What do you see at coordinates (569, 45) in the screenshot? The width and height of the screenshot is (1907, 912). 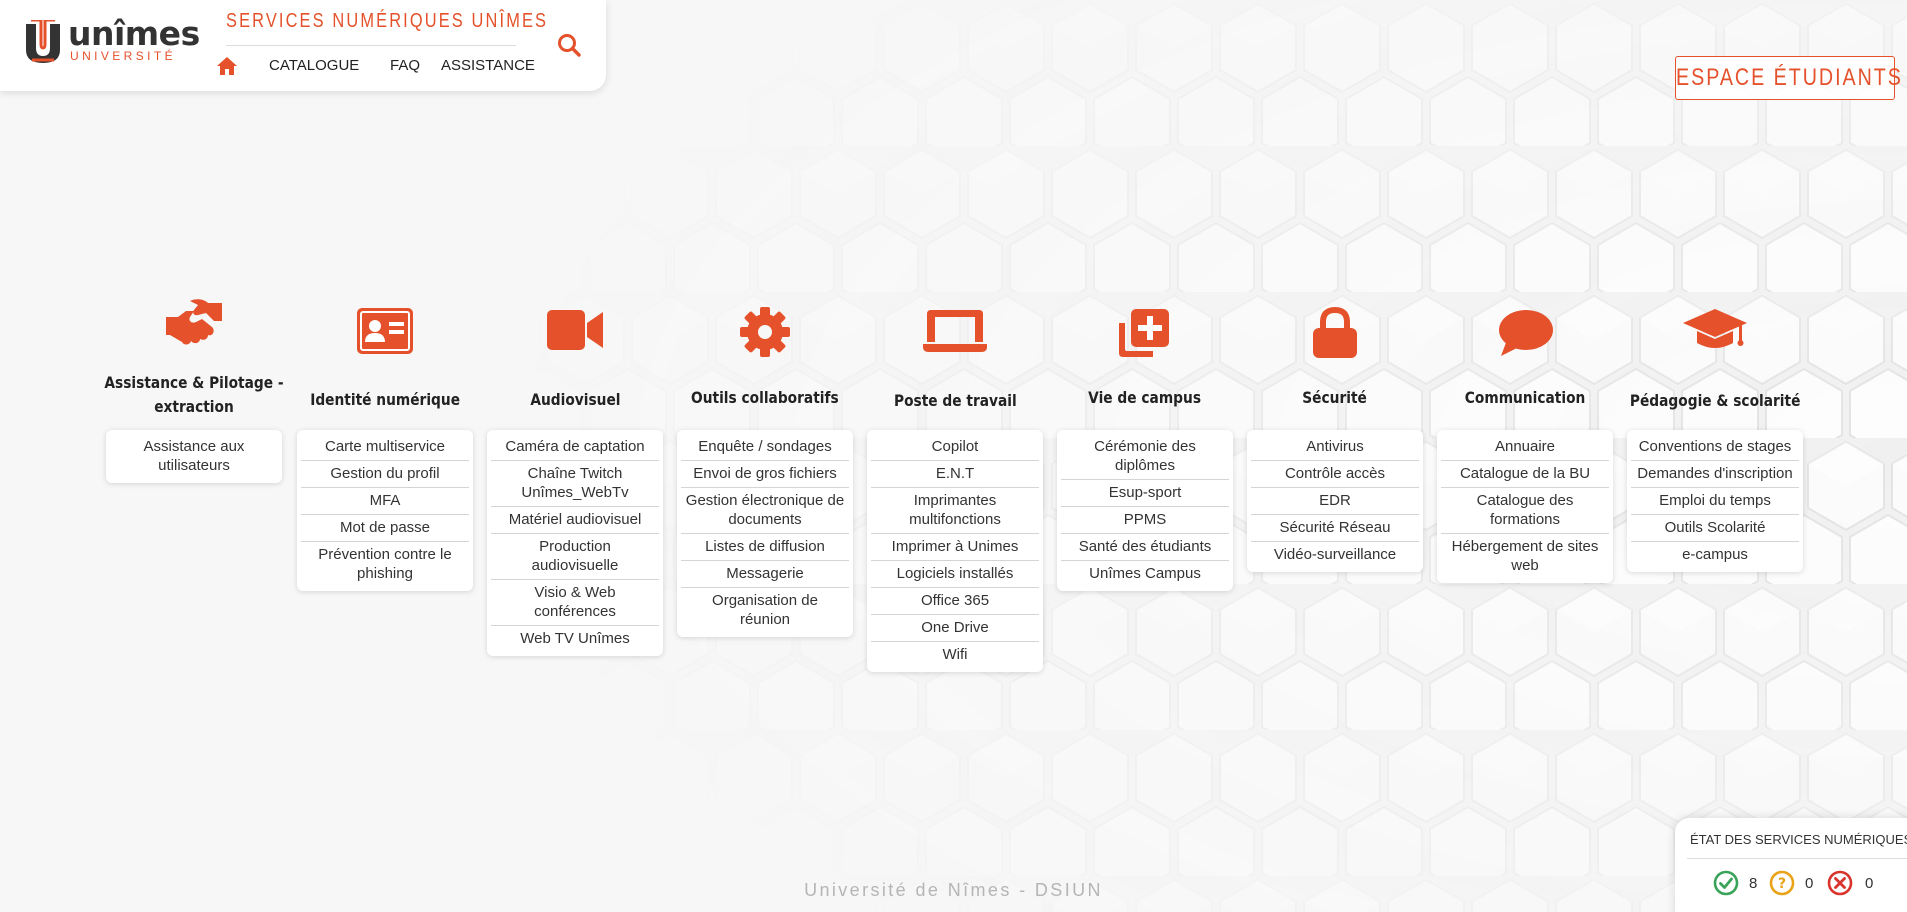 I see `search-icon` at bounding box center [569, 45].